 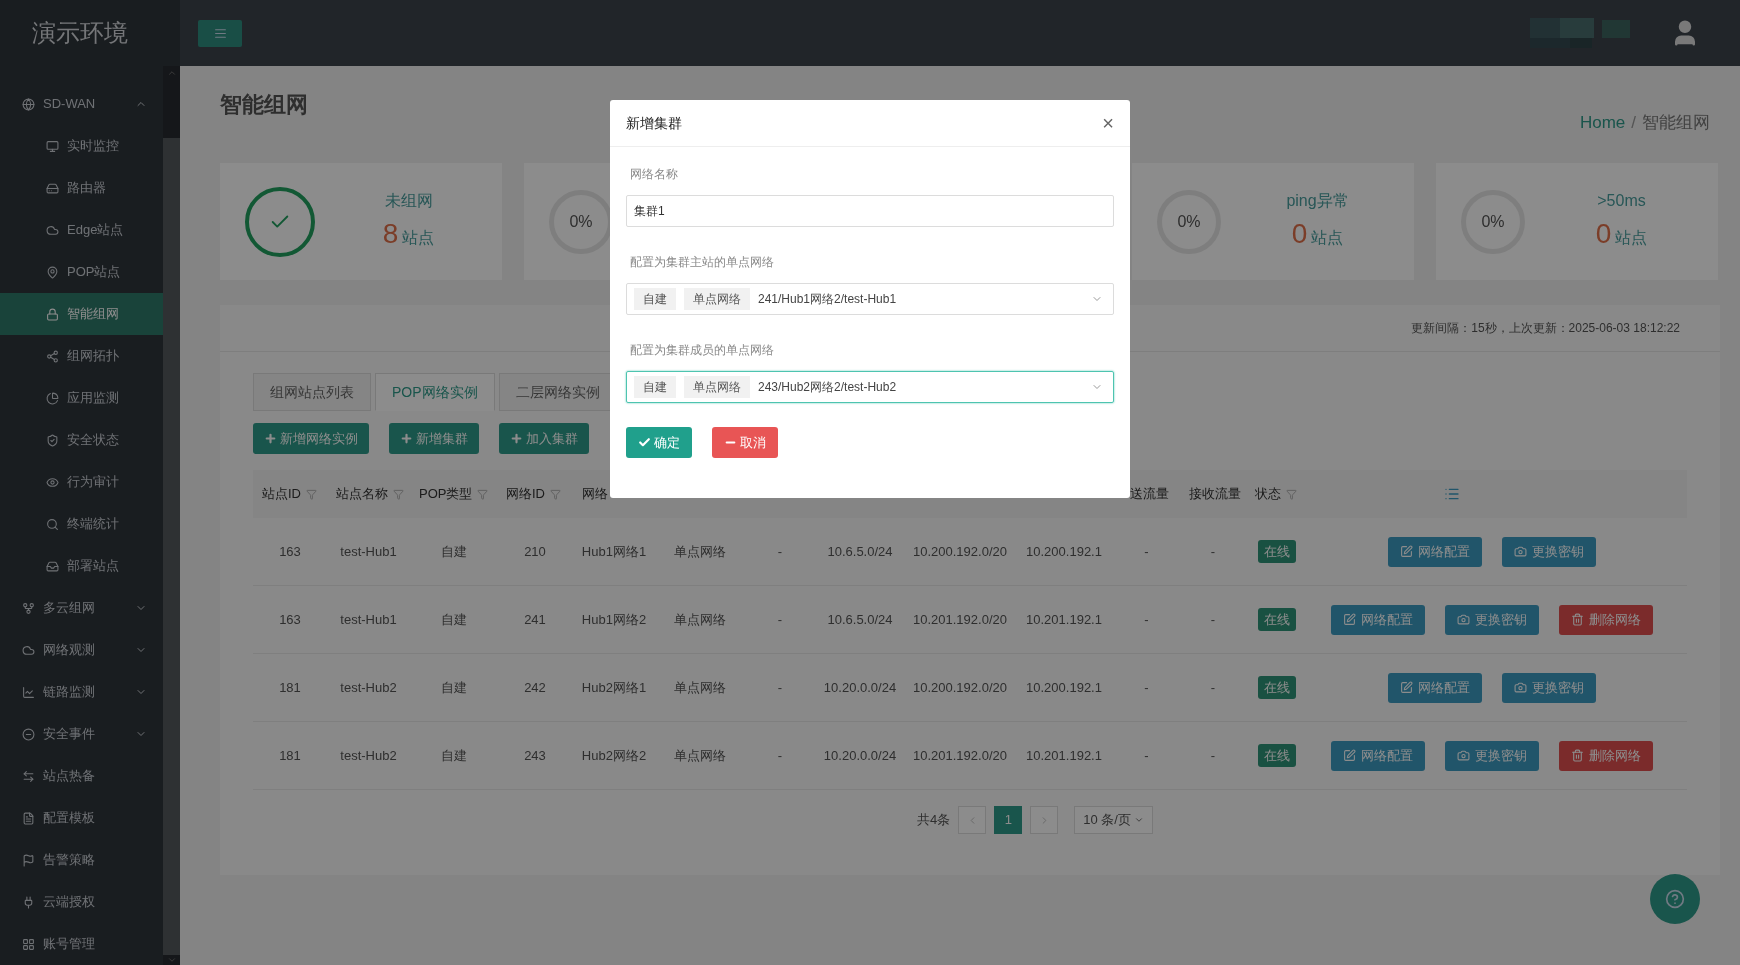 What do you see at coordinates (535, 755) in the screenshot?
I see `table-cell-text: 243` at bounding box center [535, 755].